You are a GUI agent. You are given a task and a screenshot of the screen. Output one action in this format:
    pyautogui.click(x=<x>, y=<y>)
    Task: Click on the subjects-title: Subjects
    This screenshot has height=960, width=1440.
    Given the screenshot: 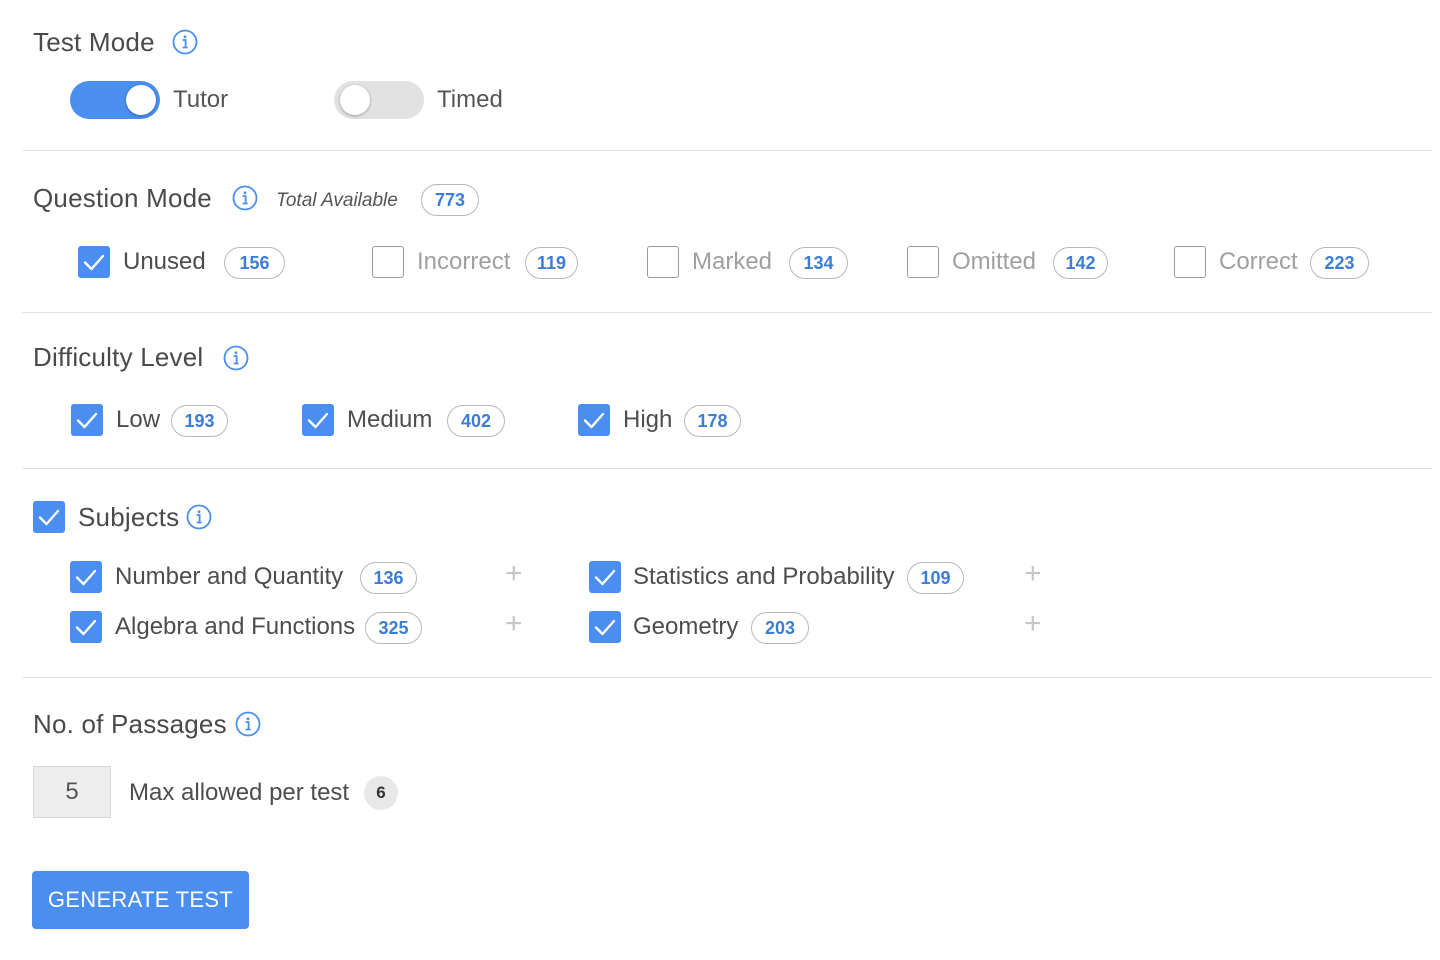 What is the action you would take?
    pyautogui.click(x=129, y=517)
    